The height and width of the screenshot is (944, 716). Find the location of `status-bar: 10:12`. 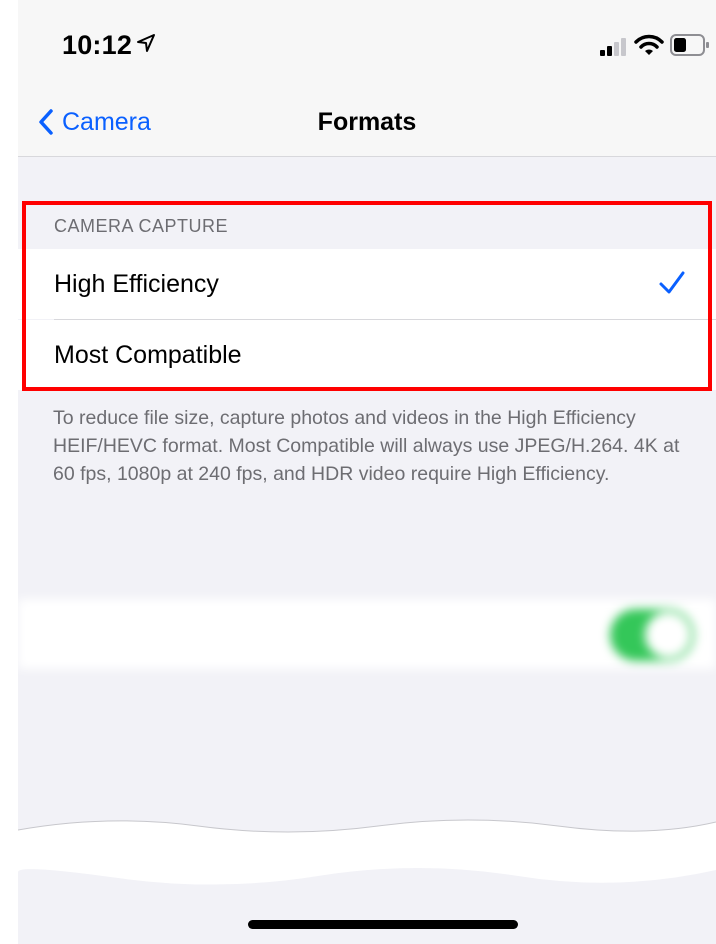

status-bar: 10:12 is located at coordinates (367, 45).